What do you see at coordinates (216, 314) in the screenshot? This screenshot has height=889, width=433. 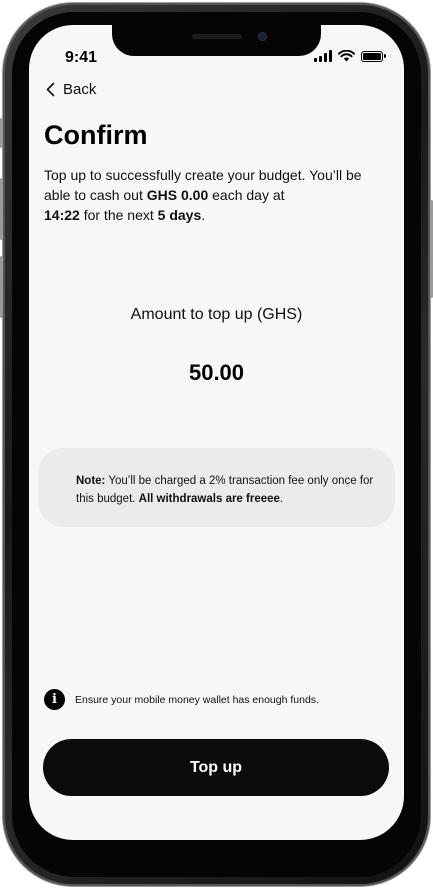 I see `amount-label: Amount to top up (GHS)` at bounding box center [216, 314].